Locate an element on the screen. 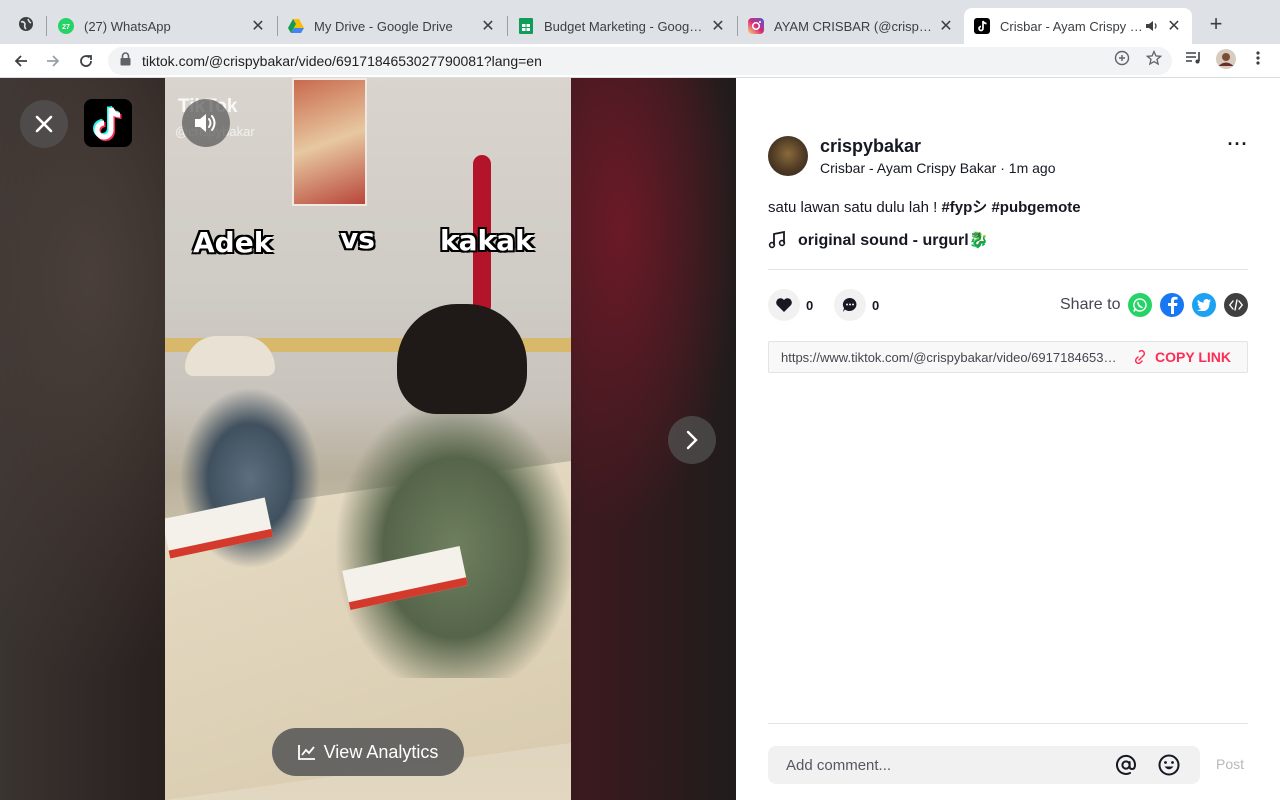 The width and height of the screenshot is (1280, 800). tiktok-logo is located at coordinates (108, 123).